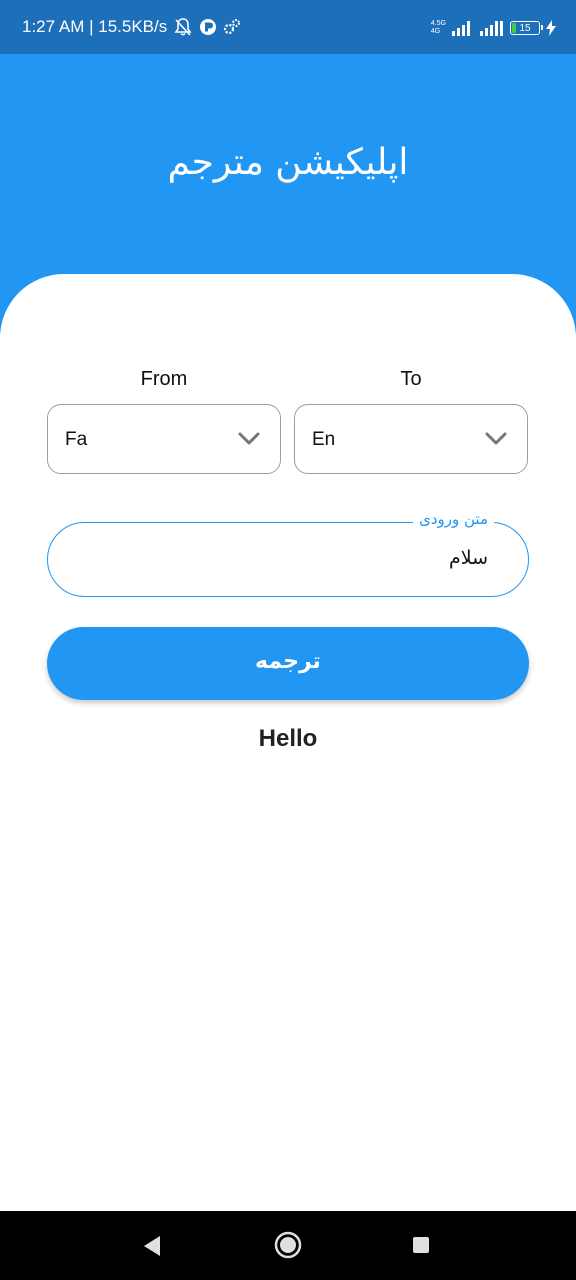 The image size is (576, 1280). Describe the element at coordinates (411, 439) in the screenshot. I see `to-language-dropdown: En` at that location.